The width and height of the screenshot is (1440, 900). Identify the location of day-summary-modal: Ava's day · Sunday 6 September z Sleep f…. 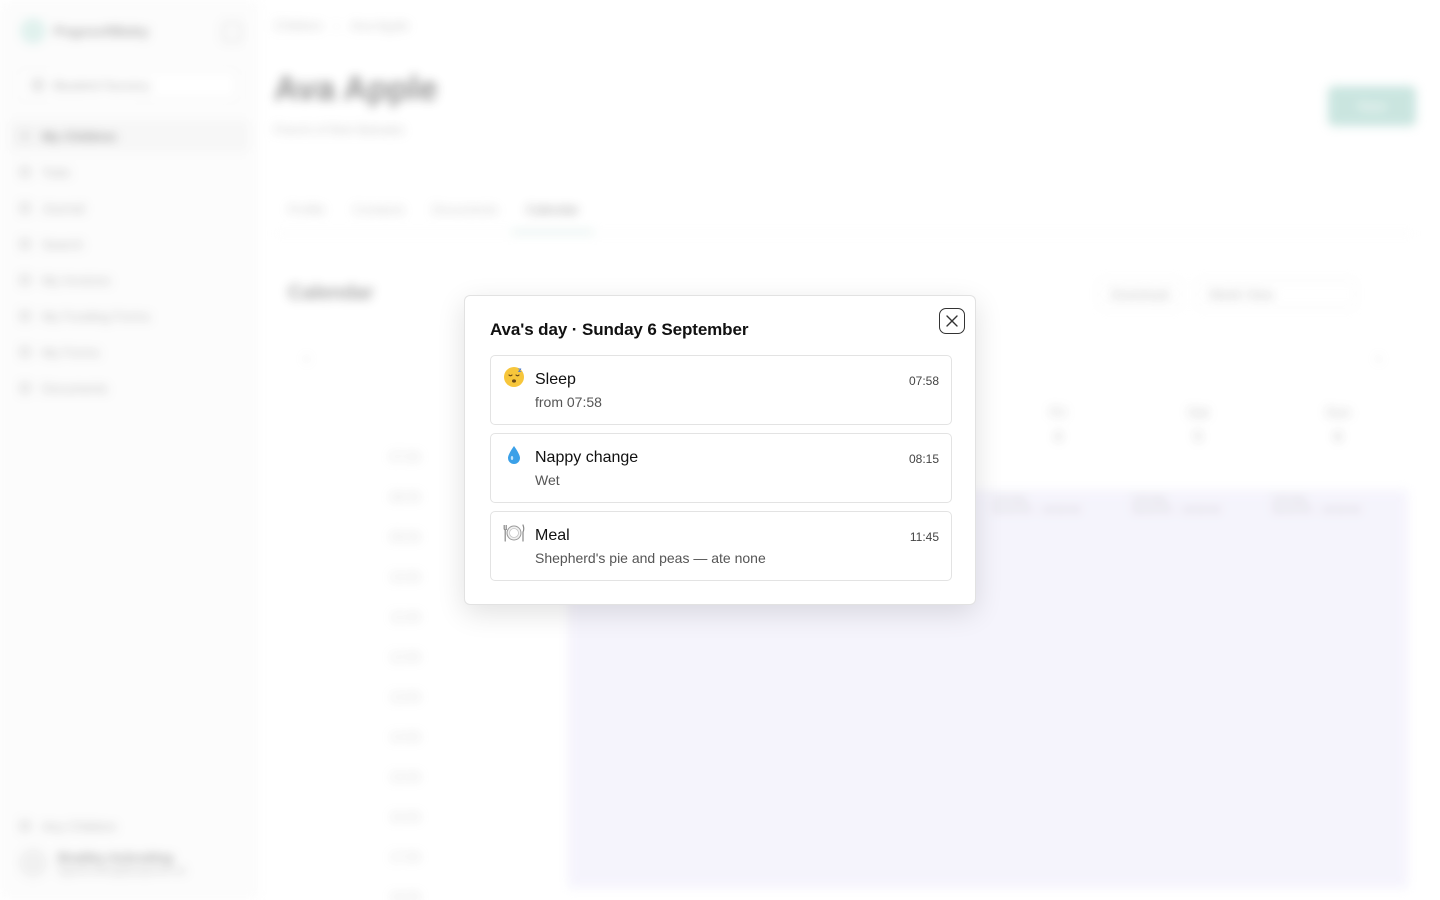
(720, 450).